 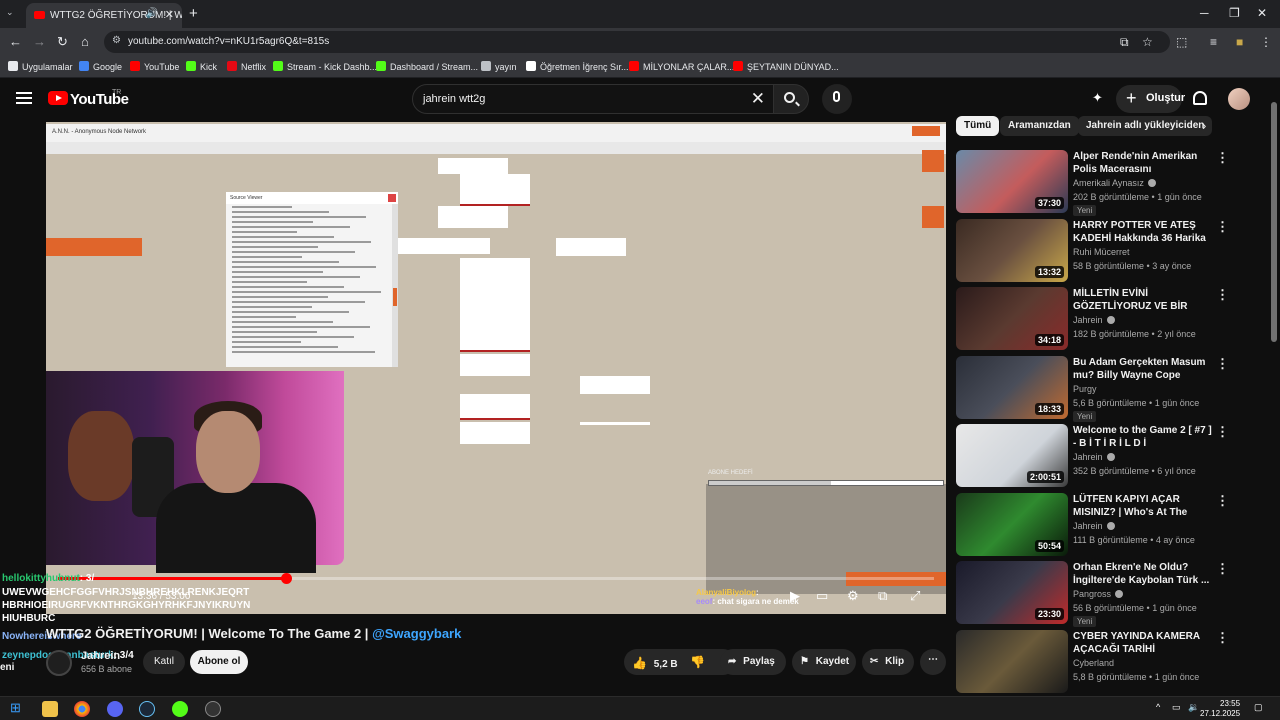 What do you see at coordinates (1220, 709) in the screenshot?
I see `system-clock: 23:55 27.12.2025` at bounding box center [1220, 709].